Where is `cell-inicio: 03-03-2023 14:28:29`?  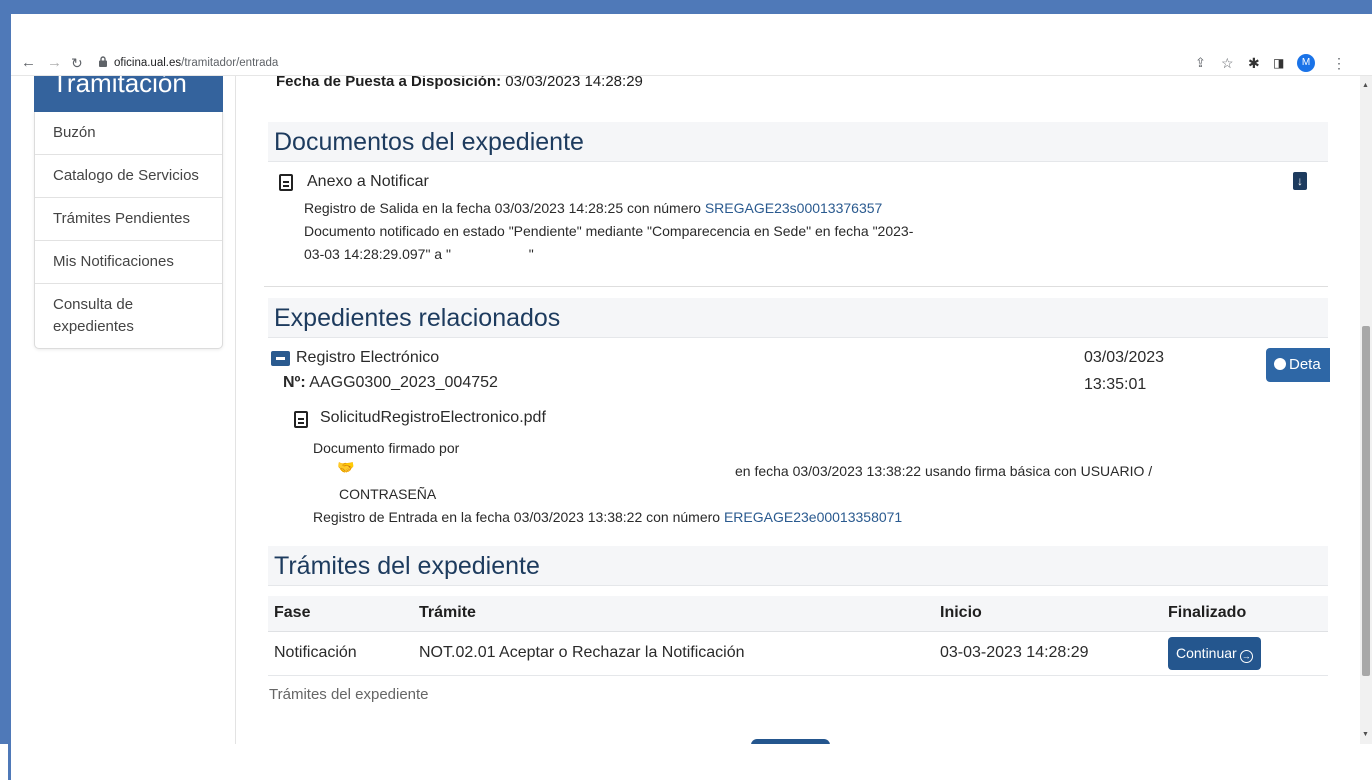 cell-inicio: 03-03-2023 14:28:29 is located at coordinates (1048, 653).